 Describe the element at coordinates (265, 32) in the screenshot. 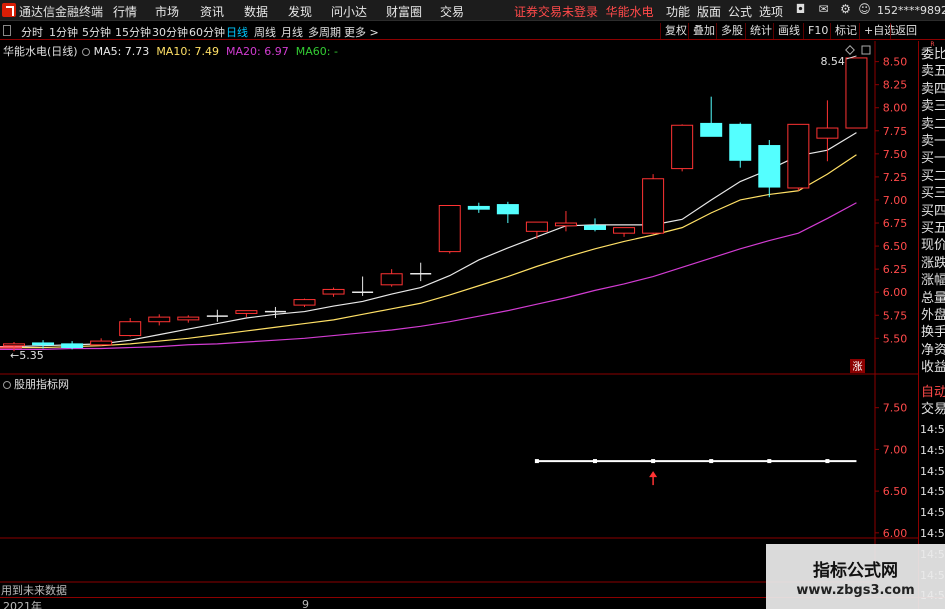

I see `period-weekly: 周线` at that location.